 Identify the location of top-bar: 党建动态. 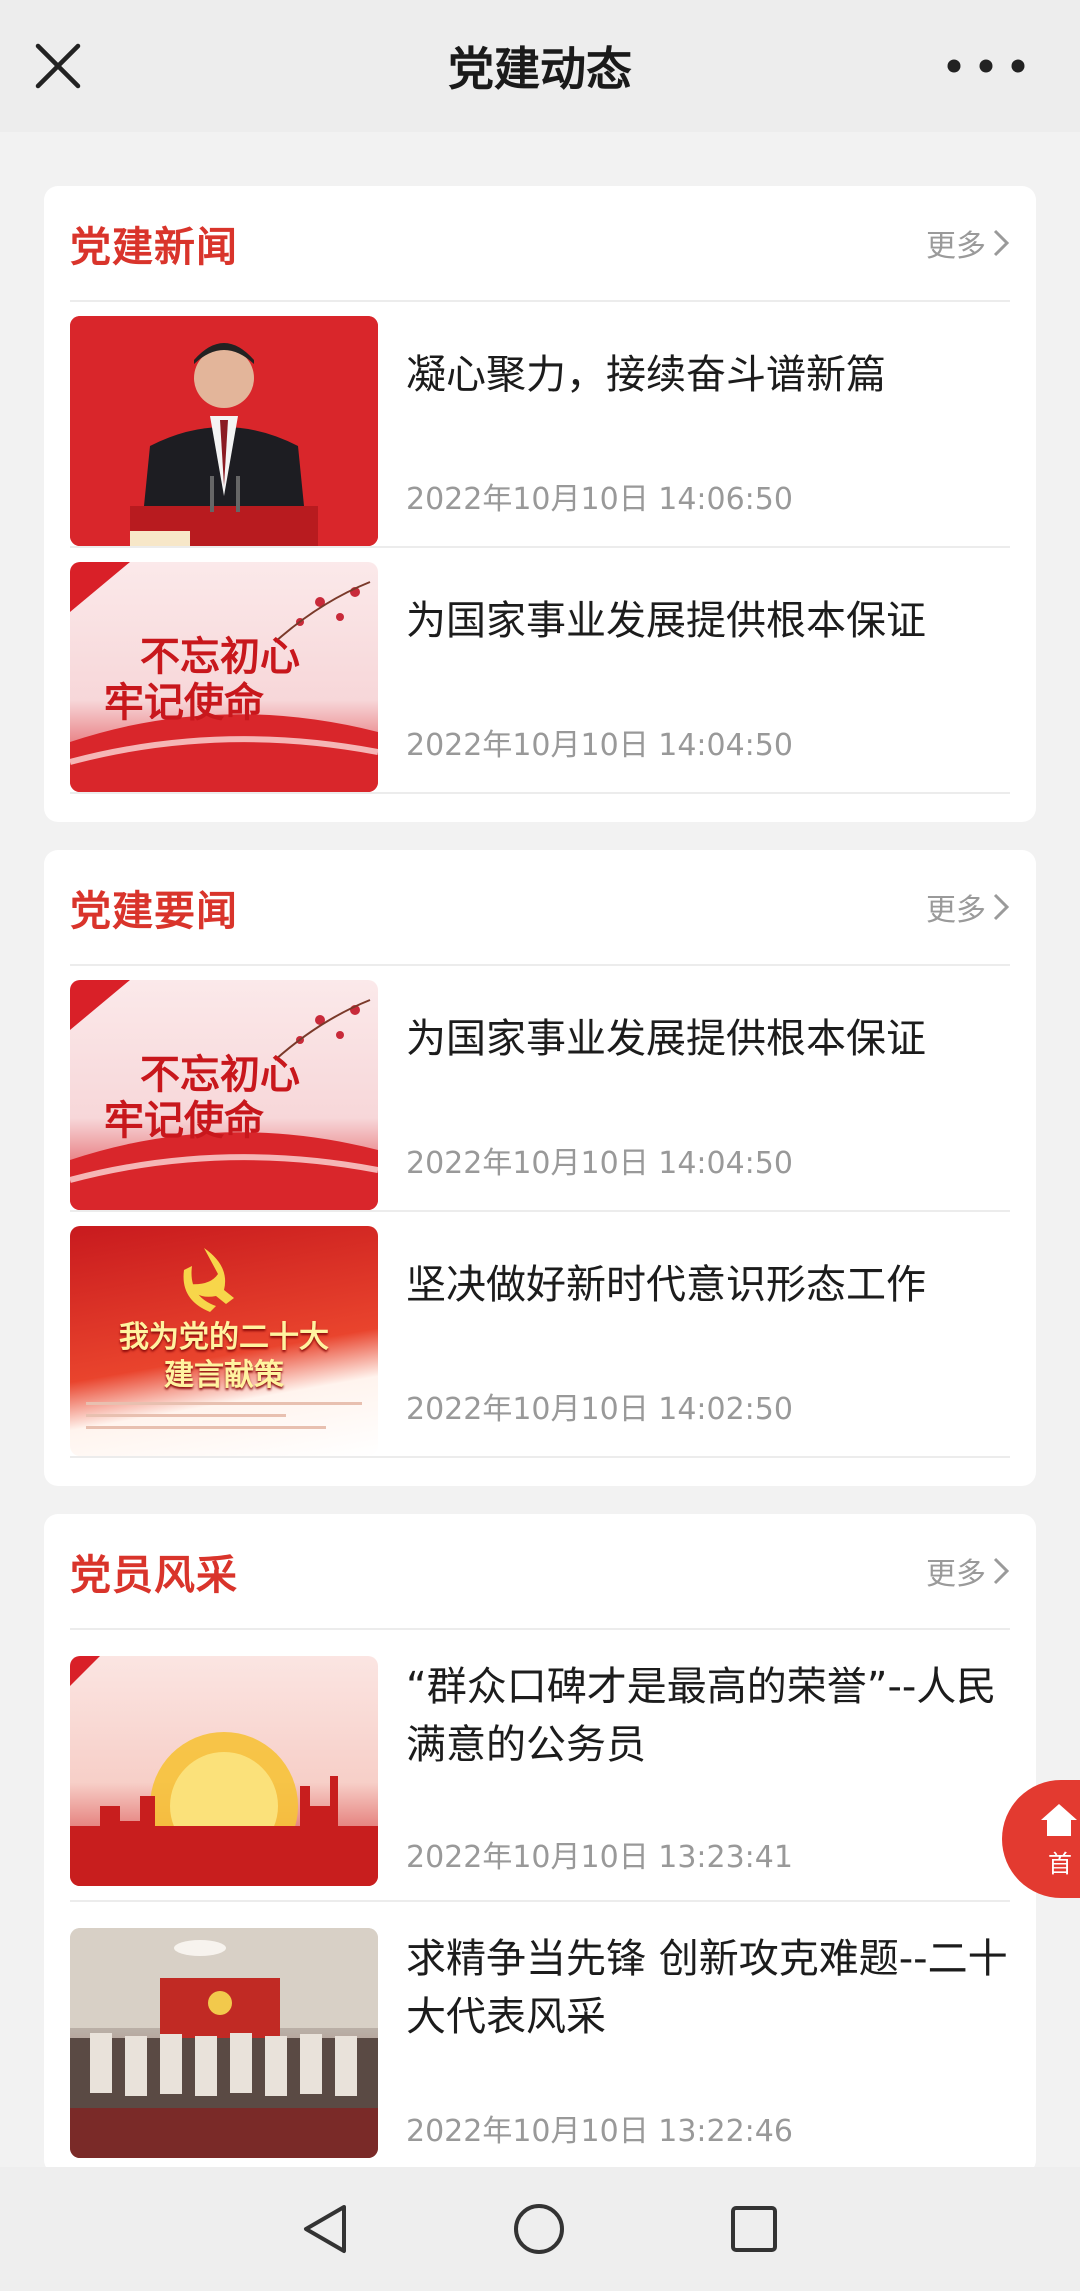
(540, 66).